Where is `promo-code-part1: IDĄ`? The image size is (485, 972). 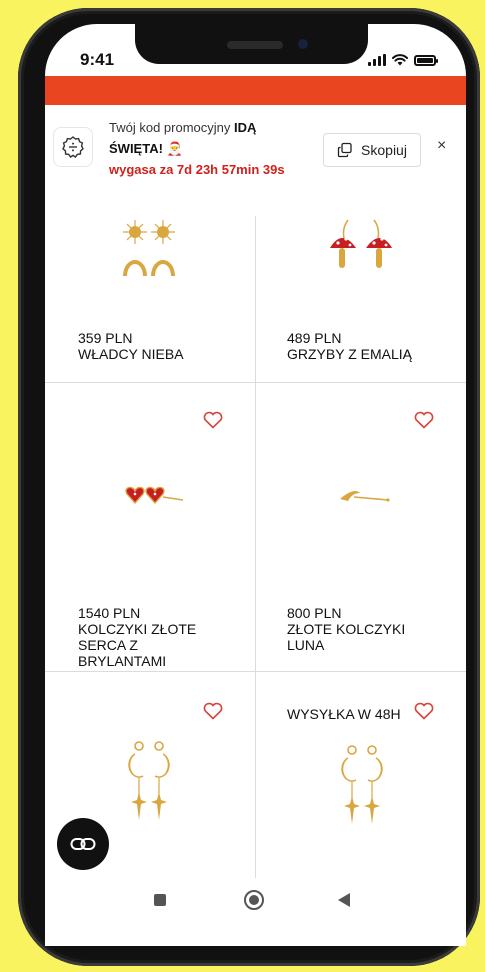
promo-code-part1: IDĄ is located at coordinates (245, 127).